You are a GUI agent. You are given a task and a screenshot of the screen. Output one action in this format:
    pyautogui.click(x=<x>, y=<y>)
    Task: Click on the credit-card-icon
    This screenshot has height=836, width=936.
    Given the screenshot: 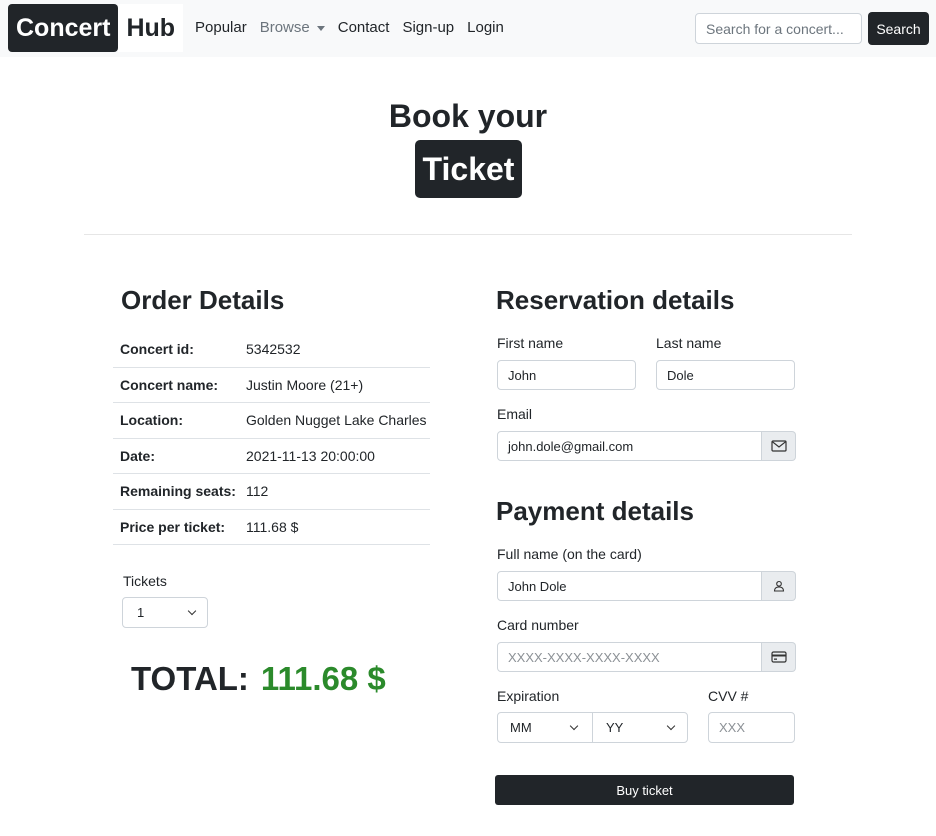 What is the action you would take?
    pyautogui.click(x=779, y=657)
    